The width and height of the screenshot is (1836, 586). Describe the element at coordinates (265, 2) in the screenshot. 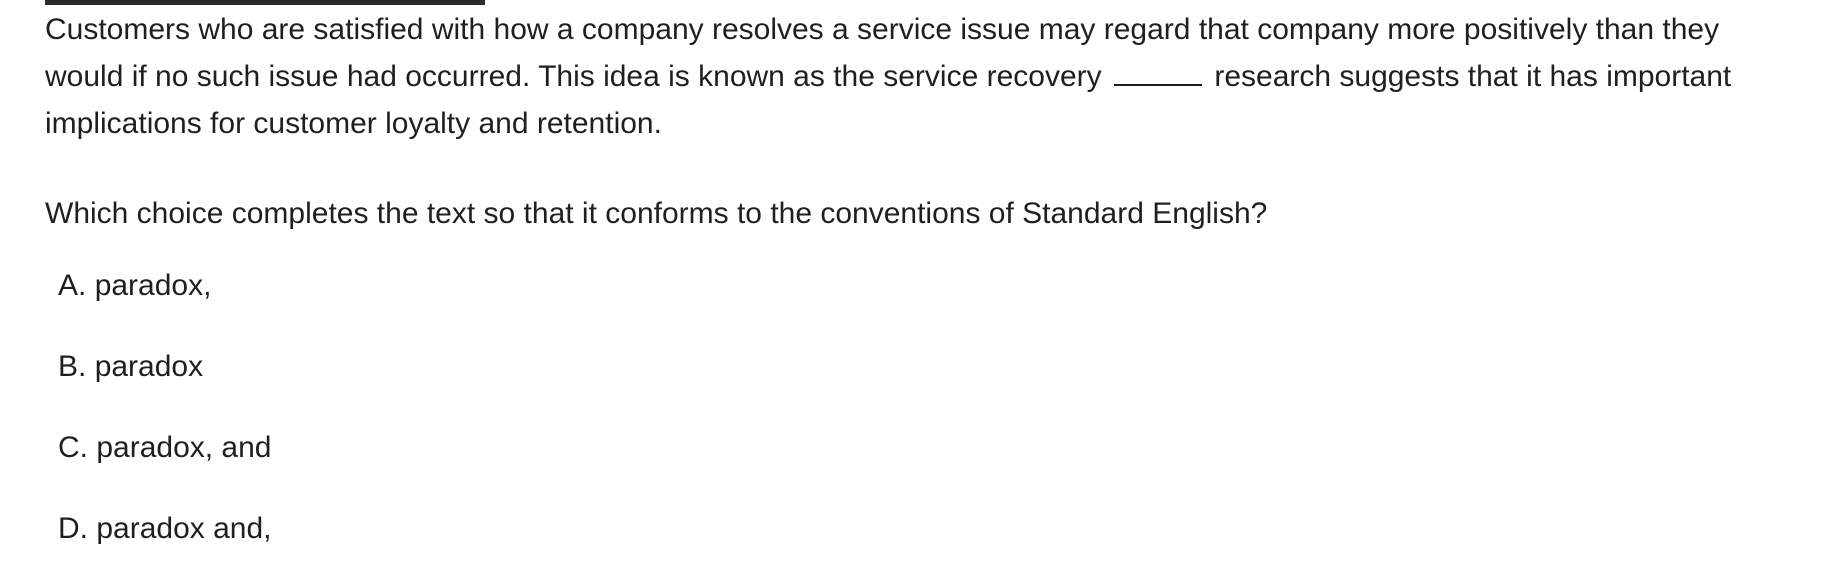

I see `header-divider-bar` at that location.